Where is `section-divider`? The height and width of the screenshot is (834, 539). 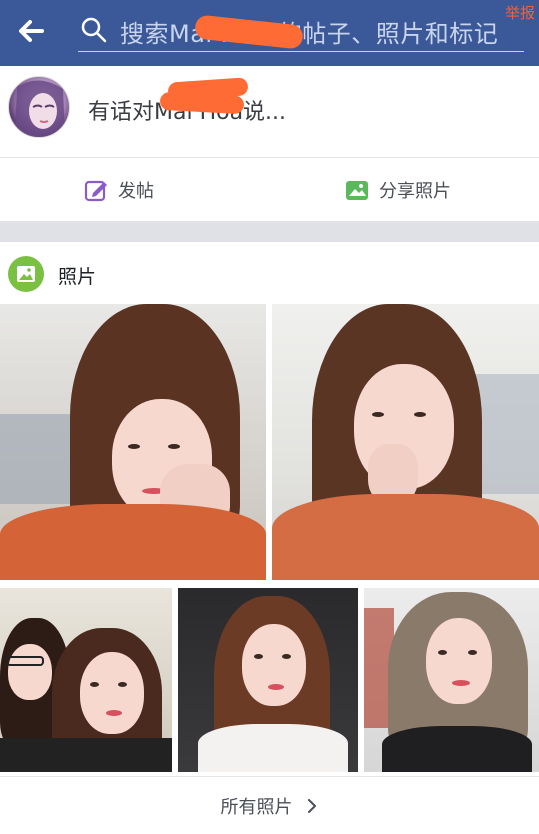
section-divider is located at coordinates (269, 232).